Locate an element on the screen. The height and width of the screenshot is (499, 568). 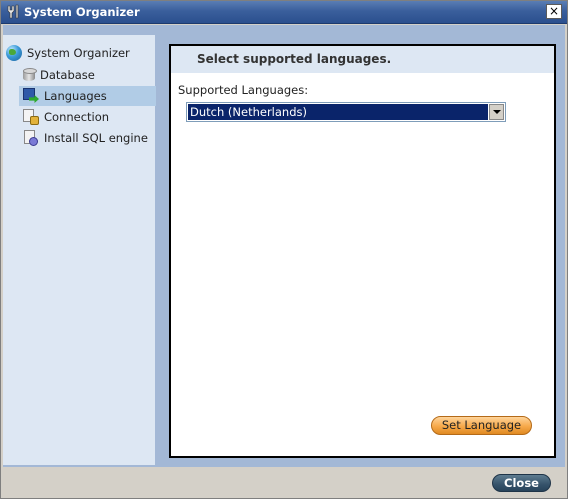
set-language-button: Set Language is located at coordinates (481, 425).